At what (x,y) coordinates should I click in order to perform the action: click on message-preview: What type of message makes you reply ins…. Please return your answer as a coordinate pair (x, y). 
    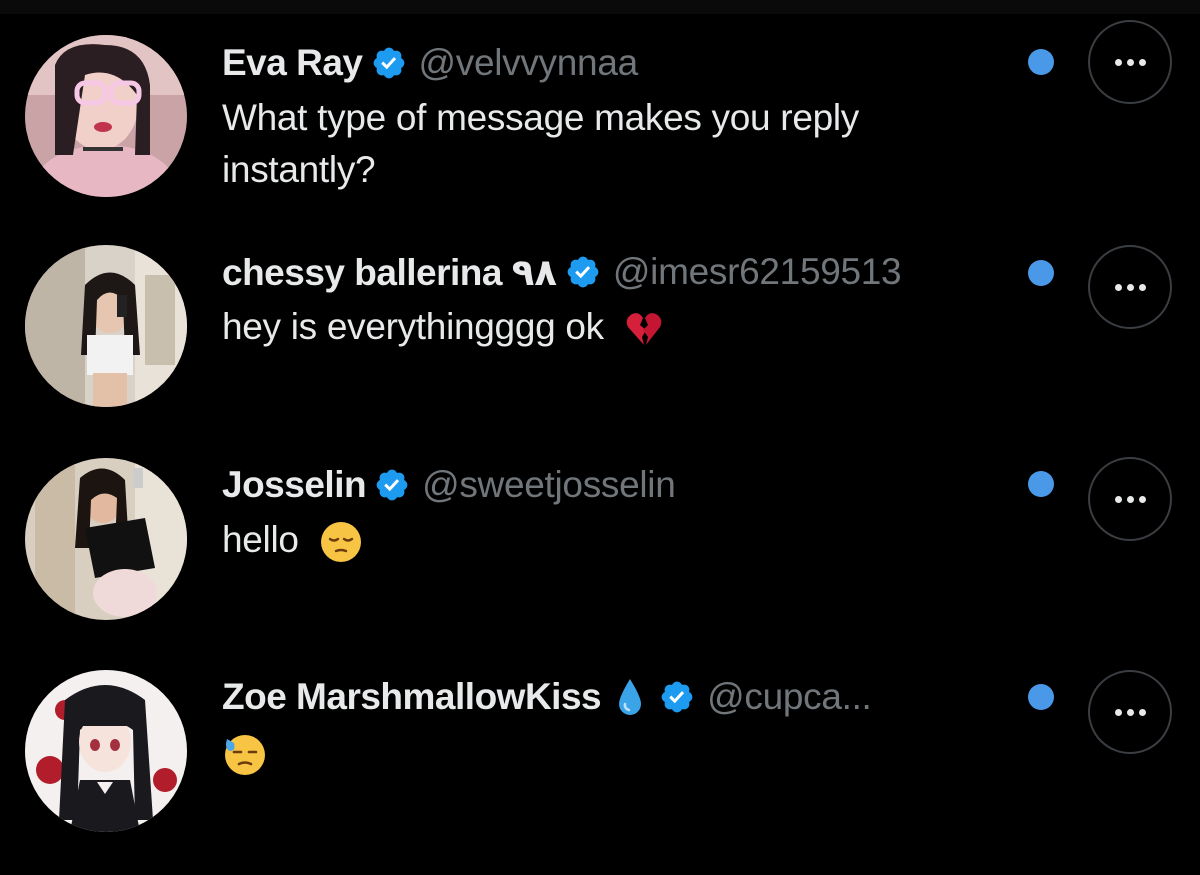
    Looking at the image, I should click on (617, 144).